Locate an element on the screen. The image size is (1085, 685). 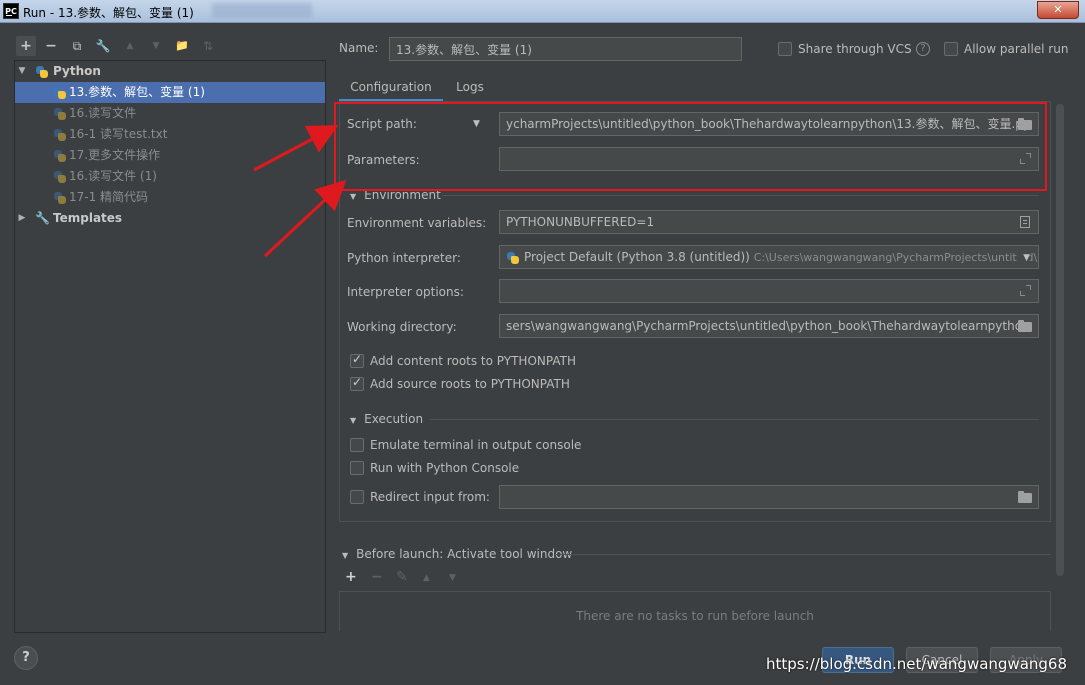
add-task-button: + is located at coordinates (351, 577).